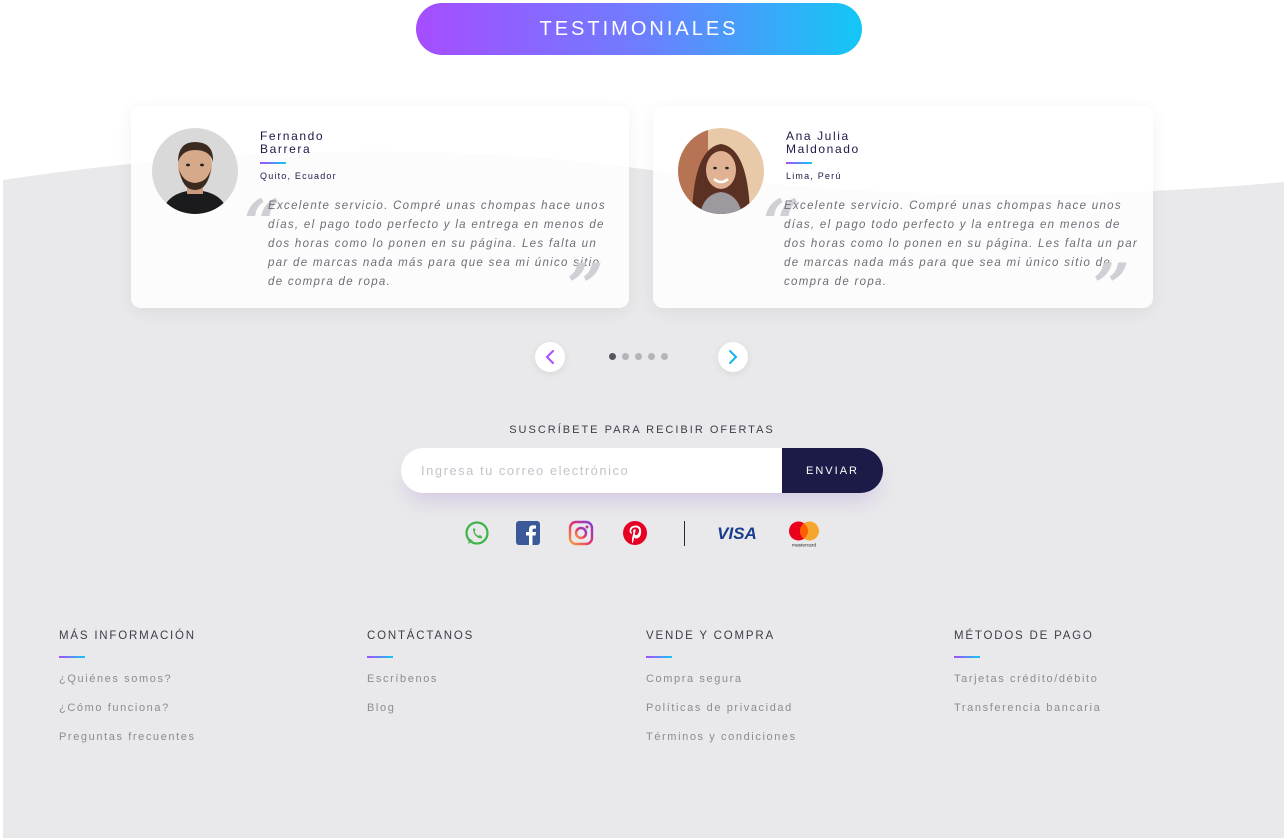 Image resolution: width=1284 pixels, height=838 pixels. What do you see at coordinates (721, 744) in the screenshot?
I see `footer-link: Términos y condiciones` at bounding box center [721, 744].